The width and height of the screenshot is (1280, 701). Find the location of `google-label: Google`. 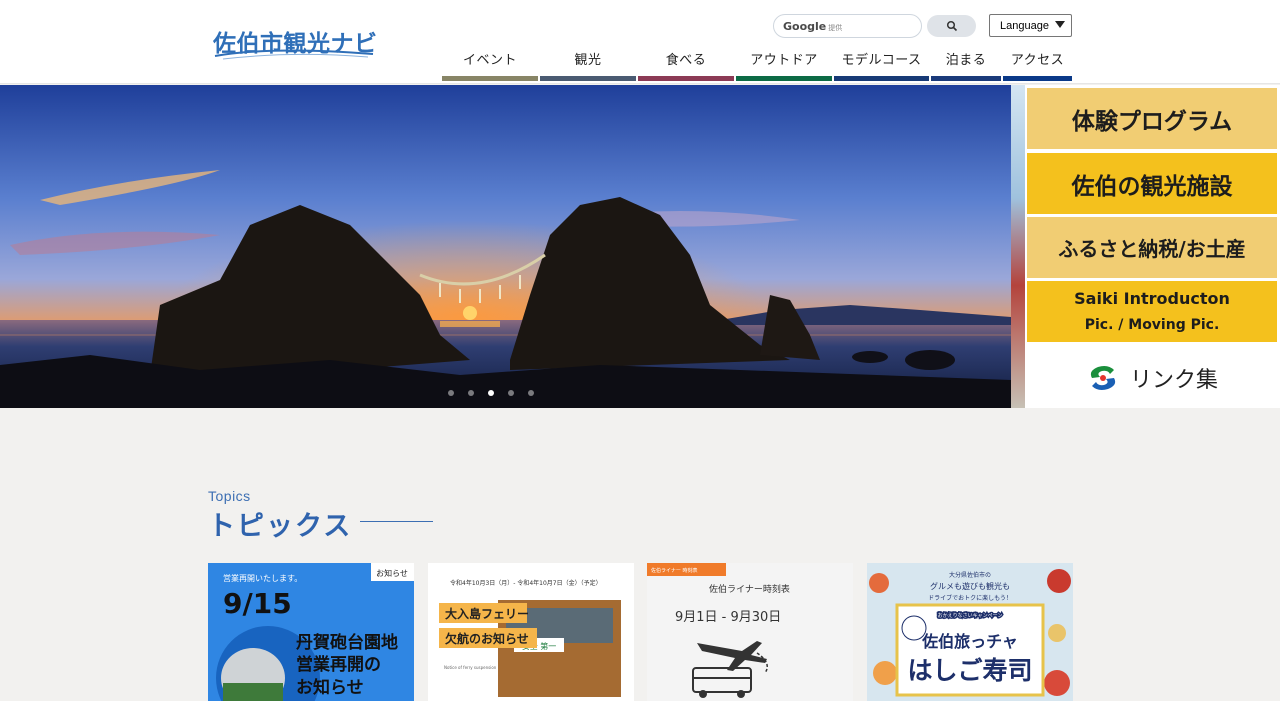

google-label: Google is located at coordinates (805, 26).